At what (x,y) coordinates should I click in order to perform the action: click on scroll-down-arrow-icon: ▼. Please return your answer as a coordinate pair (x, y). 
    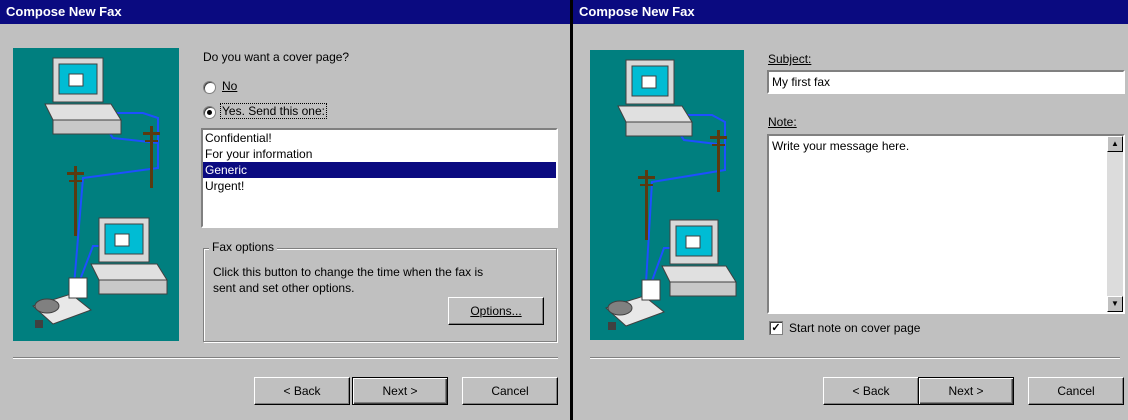
    Looking at the image, I should click on (1115, 304).